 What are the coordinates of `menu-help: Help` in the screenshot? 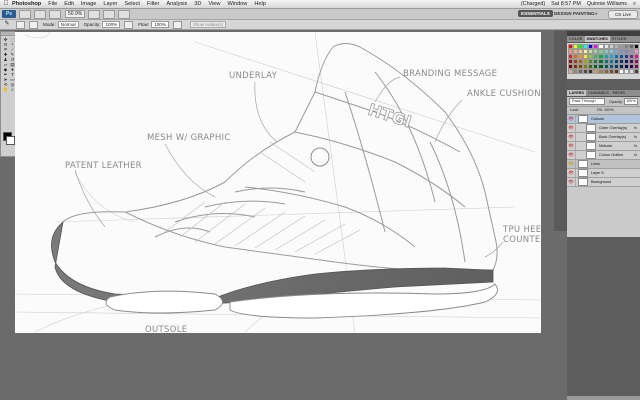 It's located at (260, 4).